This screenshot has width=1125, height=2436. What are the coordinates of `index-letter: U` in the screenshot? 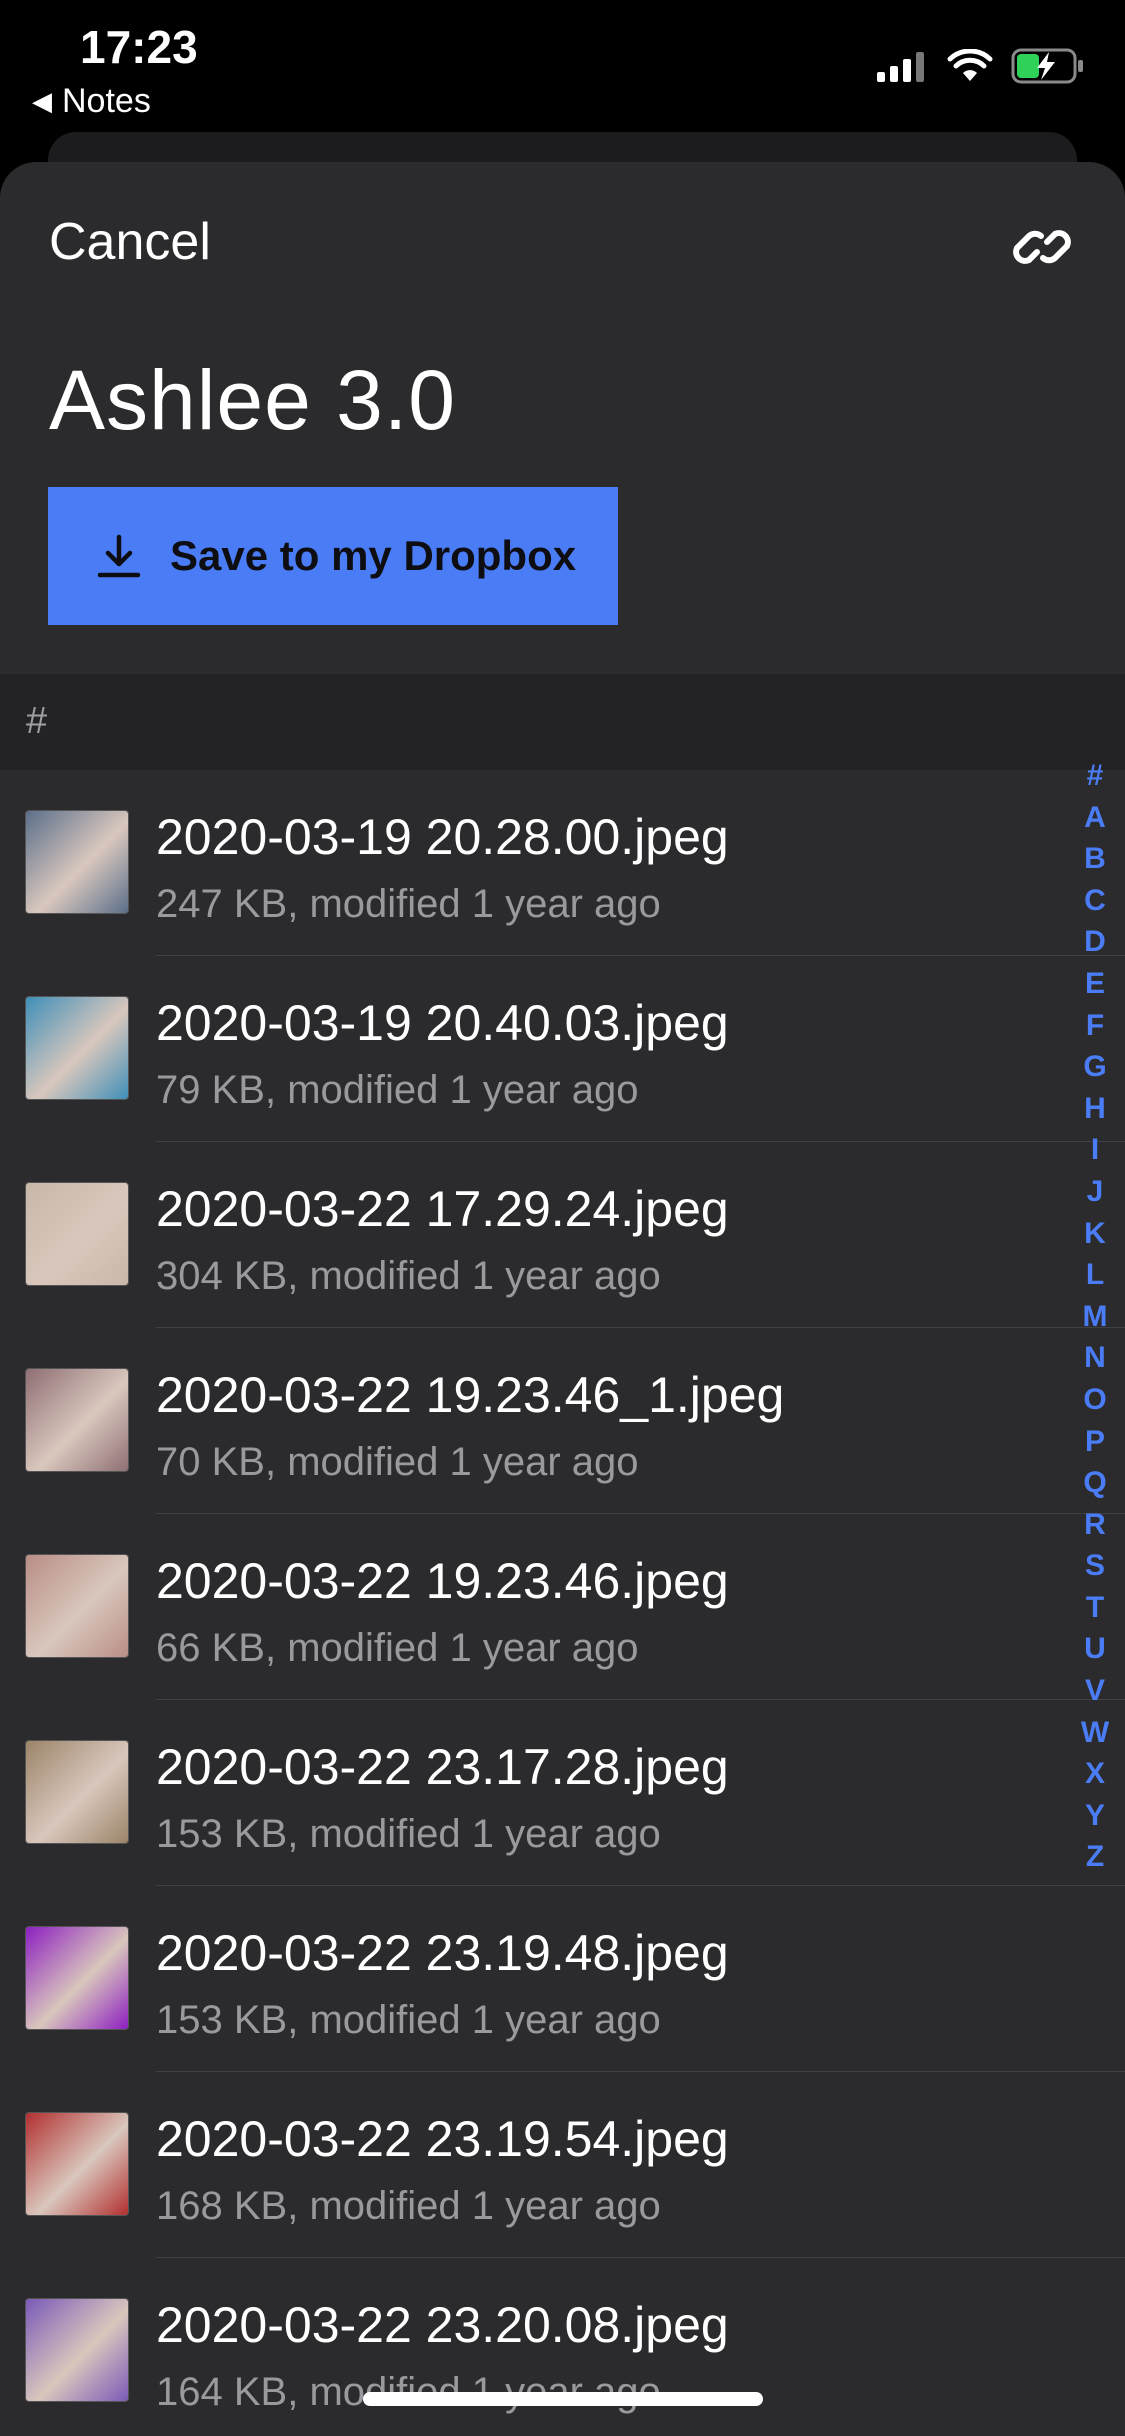 It's located at (1095, 1649).